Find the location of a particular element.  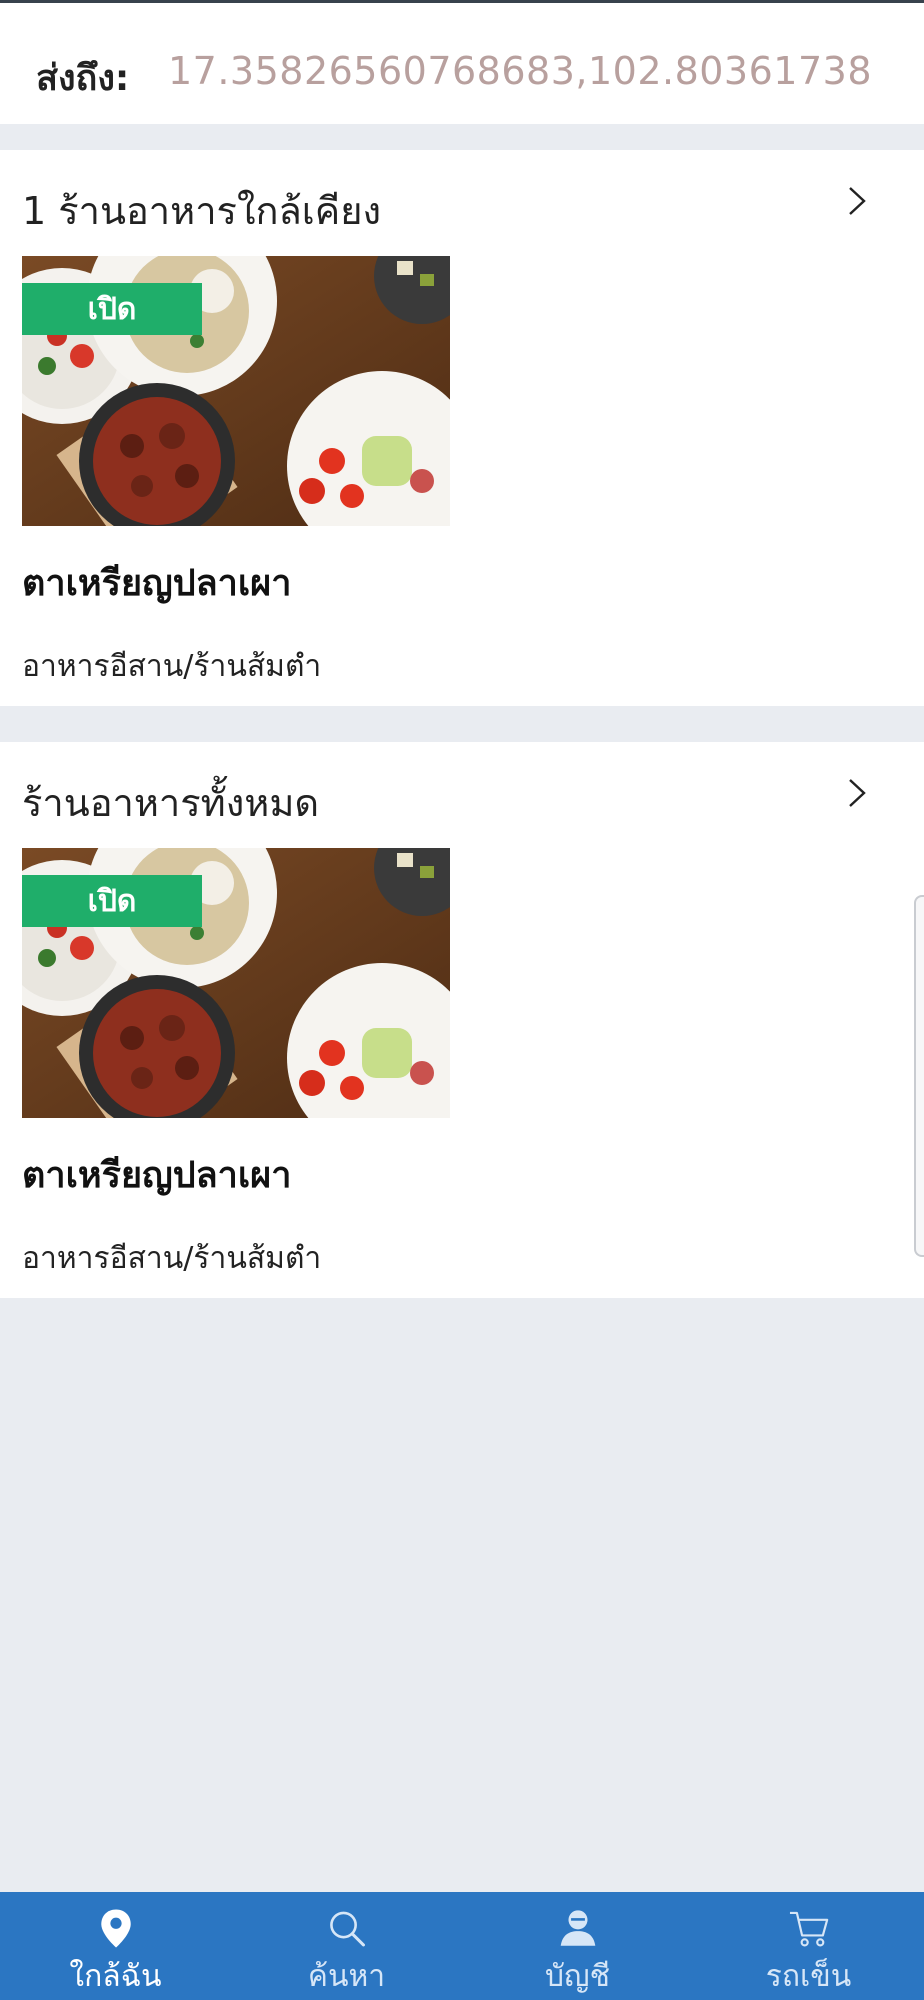

bottom-navigation: ใกล้ฉัน ค้นหา บัญชี รถเข็น is located at coordinates (462, 1946).